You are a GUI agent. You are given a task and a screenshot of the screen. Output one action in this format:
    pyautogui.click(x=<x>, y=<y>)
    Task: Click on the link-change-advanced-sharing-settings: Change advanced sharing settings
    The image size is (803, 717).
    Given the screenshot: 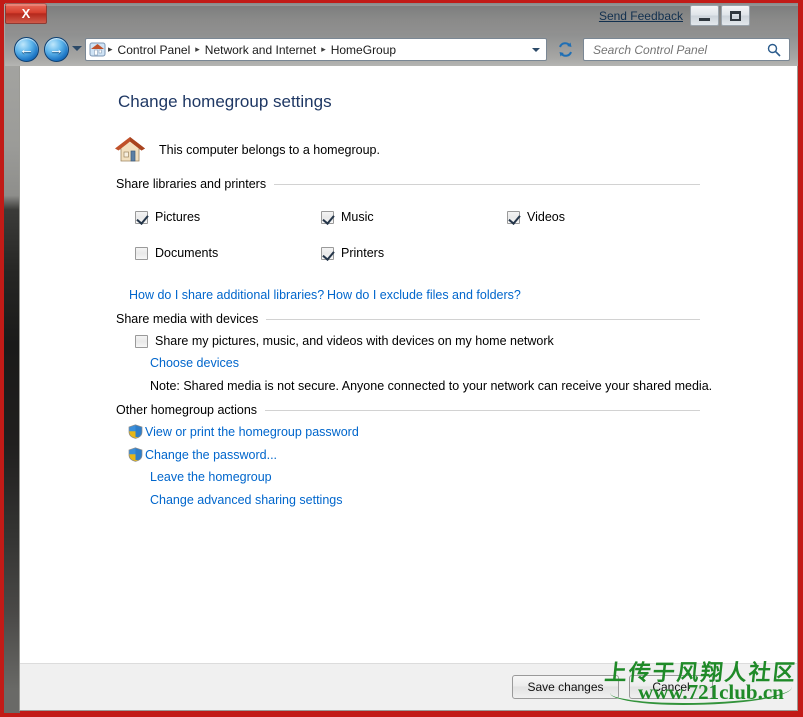 What is the action you would take?
    pyautogui.click(x=246, y=500)
    